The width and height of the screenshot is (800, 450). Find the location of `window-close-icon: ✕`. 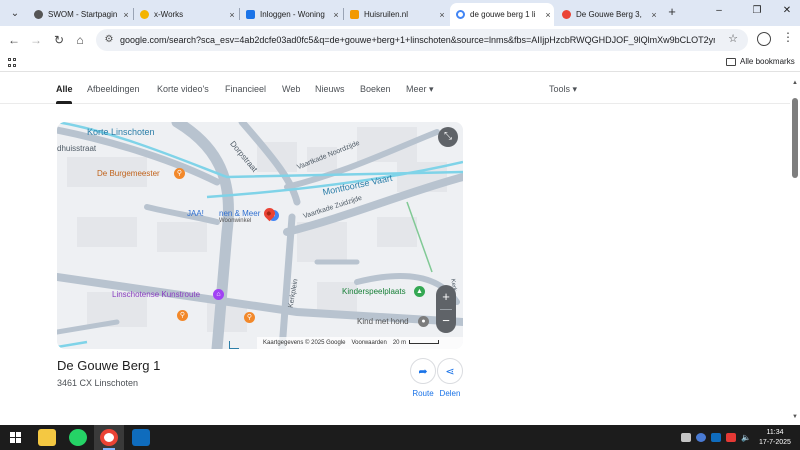

window-close-icon: ✕ is located at coordinates (787, 10).